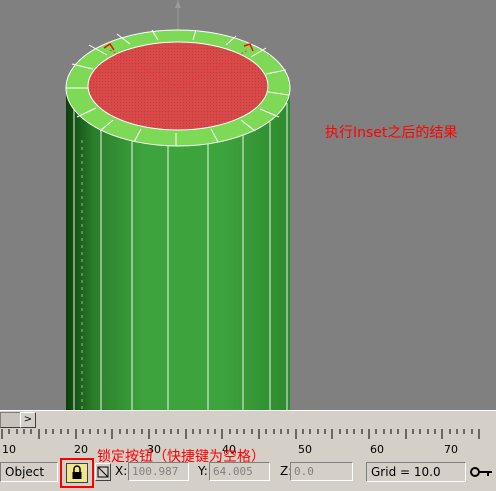 Image resolution: width=496 pixels, height=491 pixels. What do you see at coordinates (28, 420) in the screenshot?
I see `time-slider-next-button: >` at bounding box center [28, 420].